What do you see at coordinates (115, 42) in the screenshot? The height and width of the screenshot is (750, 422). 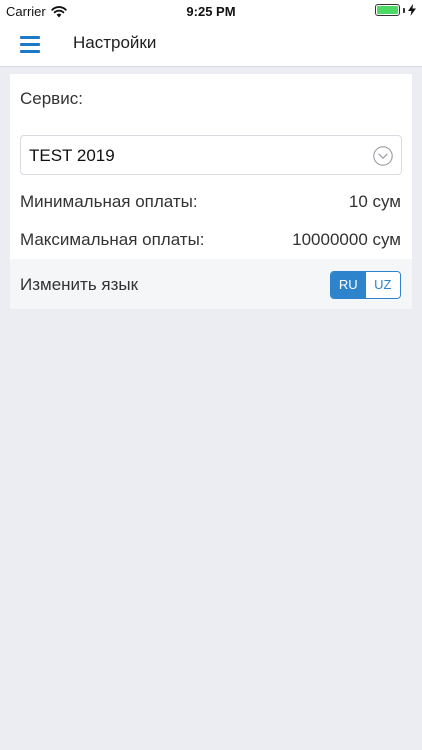 I see `page-title: Настройки` at bounding box center [115, 42].